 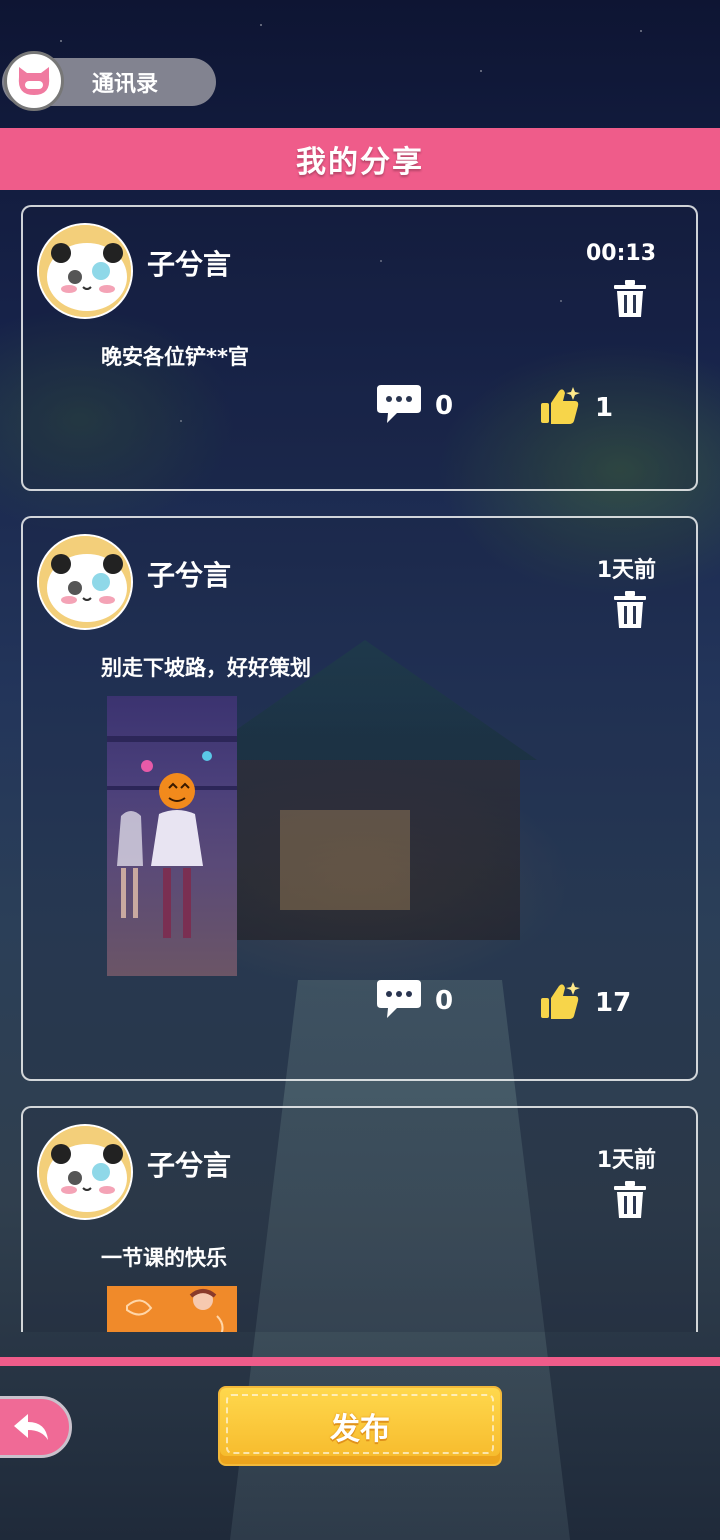 I want to click on post-text: 一节课的快乐, so click(x=164, y=1258).